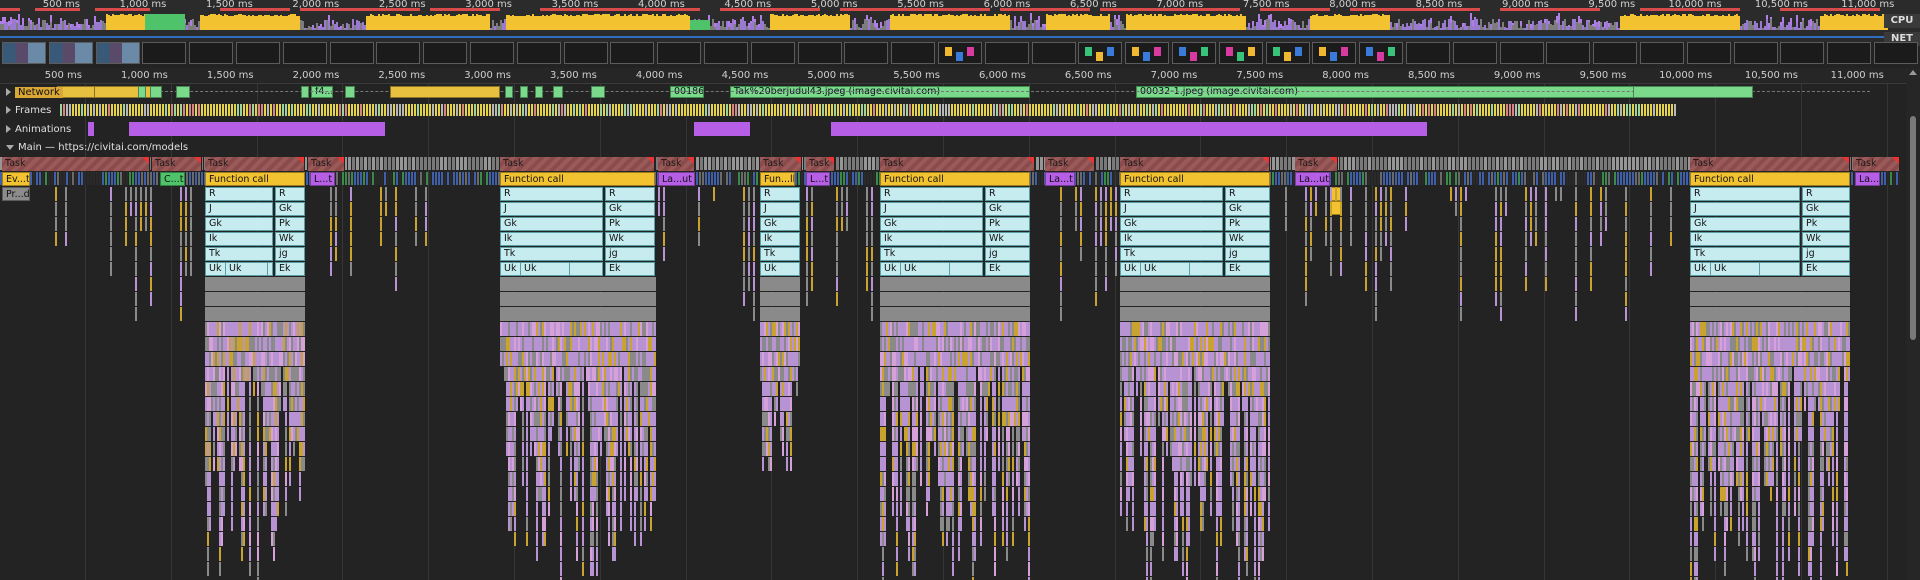 This screenshot has height=580, width=1920. I want to click on call-frame: R, so click(239, 194).